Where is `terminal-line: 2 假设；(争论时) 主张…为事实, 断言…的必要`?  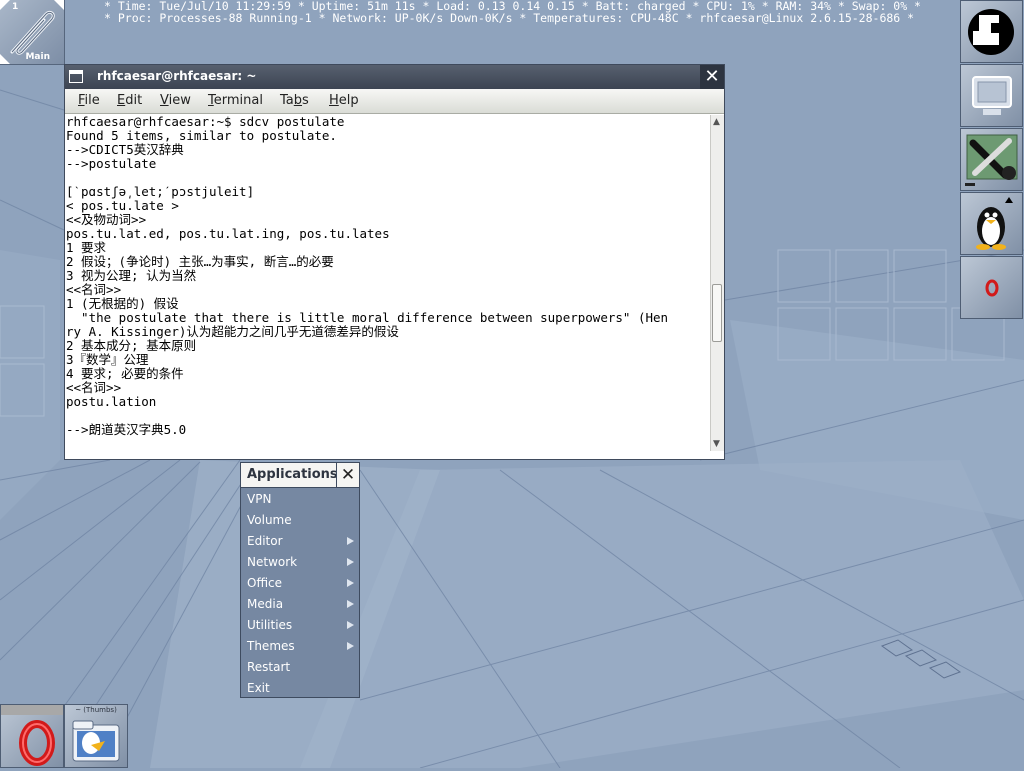
terminal-line: 2 假设；(争论时) 主张…为事实, 断言…的必要 is located at coordinates (200, 261).